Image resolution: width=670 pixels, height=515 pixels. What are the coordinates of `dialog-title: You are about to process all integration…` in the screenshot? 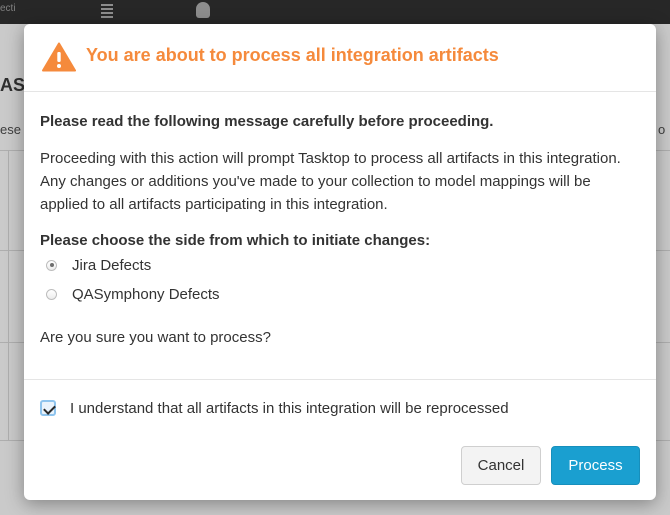 It's located at (292, 55).